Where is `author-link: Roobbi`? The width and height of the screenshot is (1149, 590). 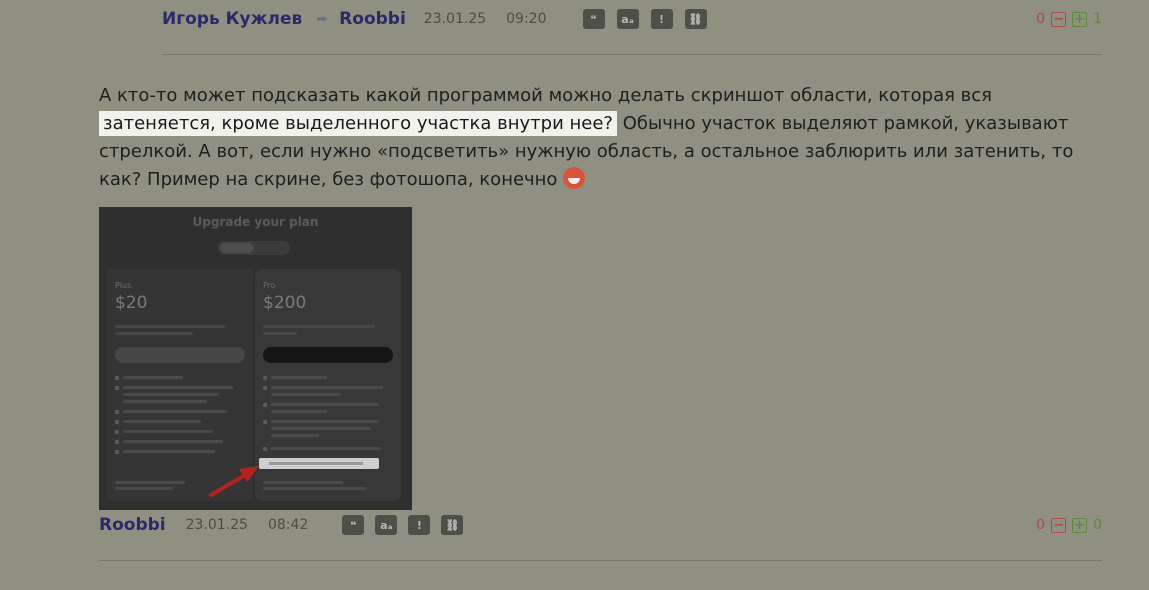
author-link: Roobbi is located at coordinates (132, 525).